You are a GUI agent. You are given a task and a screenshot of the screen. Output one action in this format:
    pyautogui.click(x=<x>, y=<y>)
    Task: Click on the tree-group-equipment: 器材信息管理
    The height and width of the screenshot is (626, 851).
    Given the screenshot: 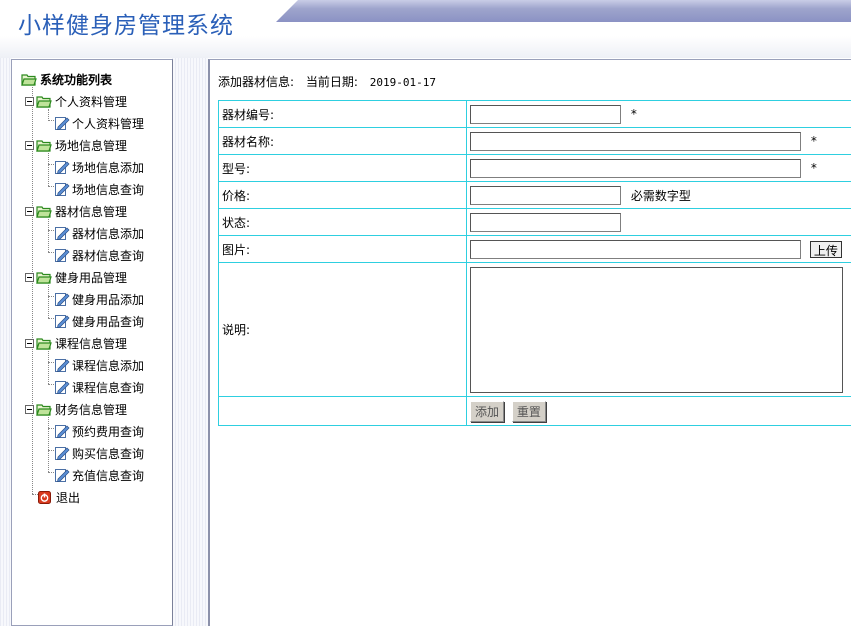 What is the action you would take?
    pyautogui.click(x=76, y=211)
    